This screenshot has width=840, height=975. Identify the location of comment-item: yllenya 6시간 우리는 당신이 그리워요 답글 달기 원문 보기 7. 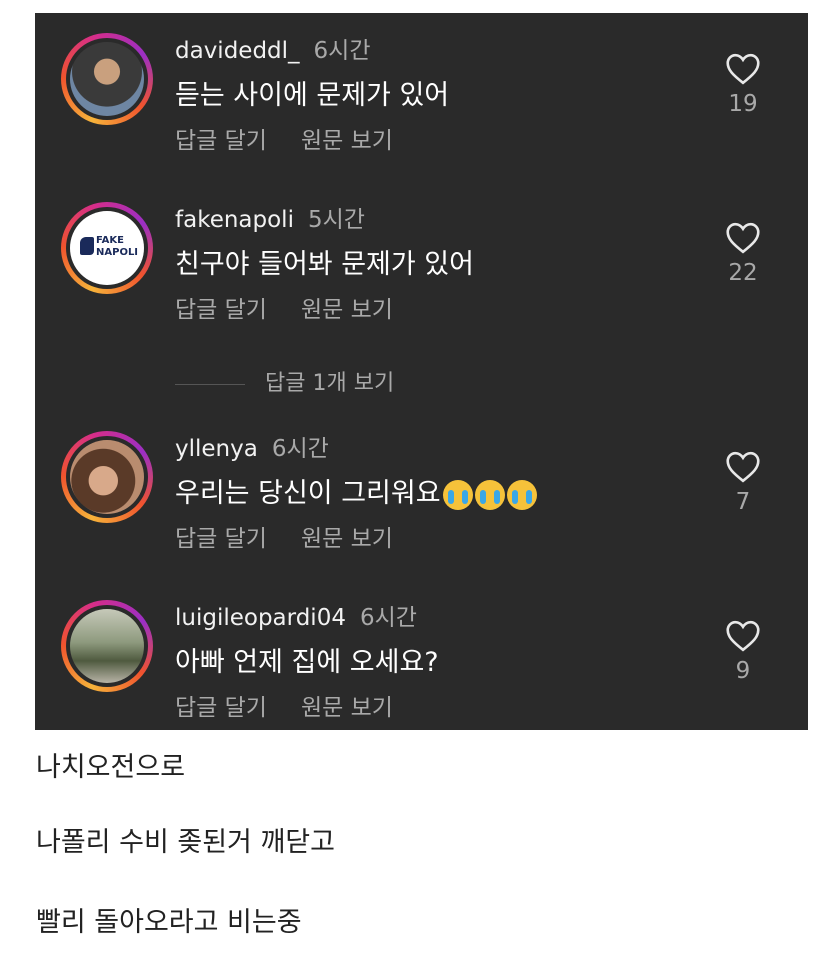
(421, 486).